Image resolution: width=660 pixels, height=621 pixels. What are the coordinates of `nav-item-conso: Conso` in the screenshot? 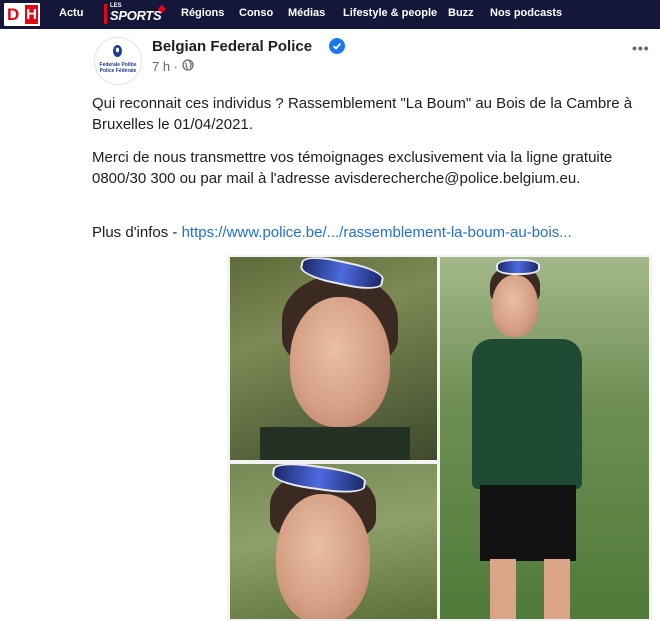 It's located at (256, 14).